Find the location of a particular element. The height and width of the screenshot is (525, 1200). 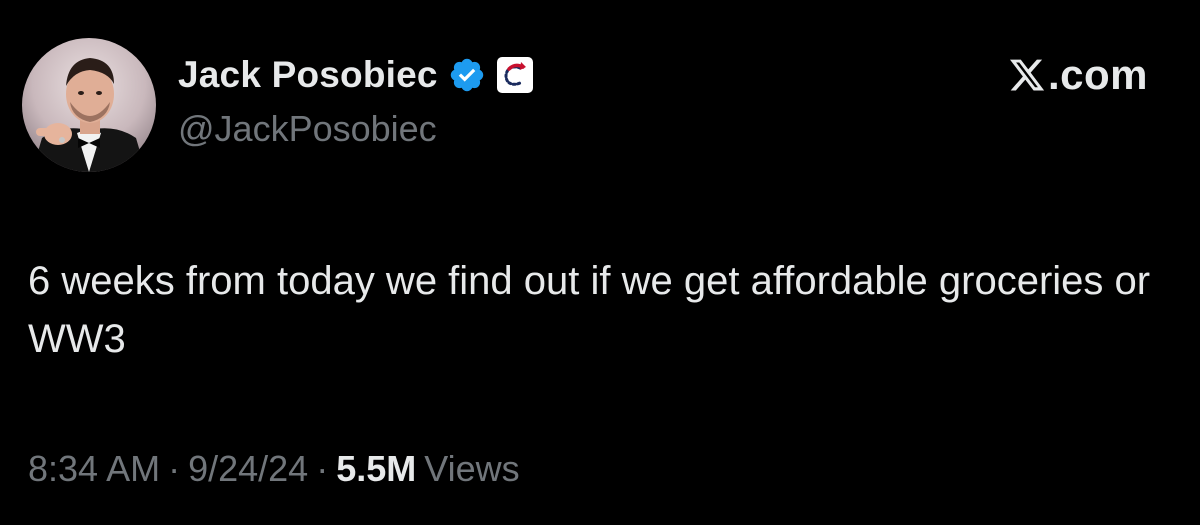

avatar is located at coordinates (89, 105).